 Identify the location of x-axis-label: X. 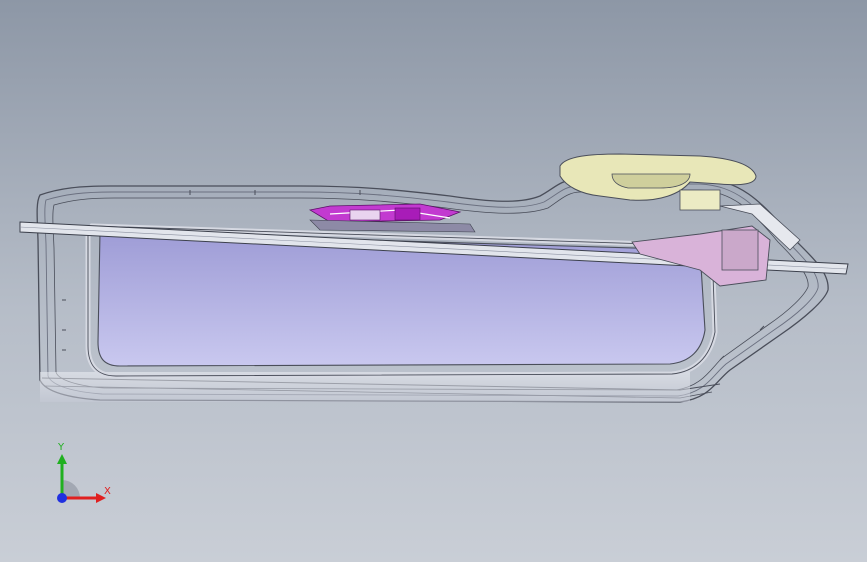
(107, 491).